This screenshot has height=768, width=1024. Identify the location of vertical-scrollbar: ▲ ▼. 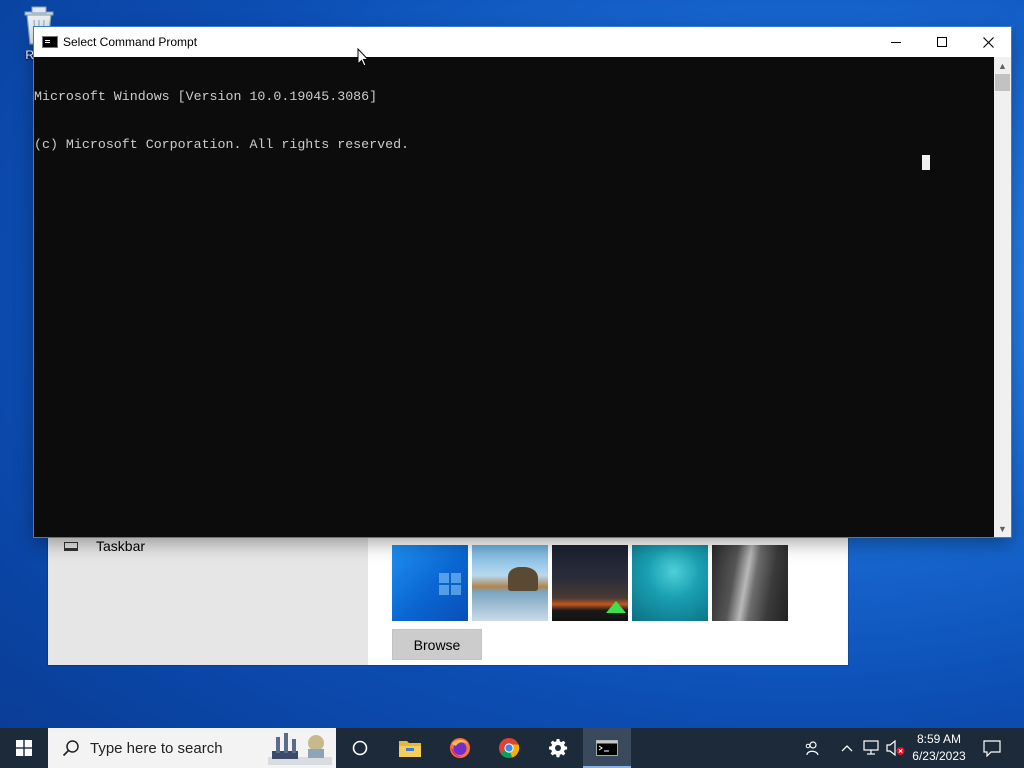
(1002, 297).